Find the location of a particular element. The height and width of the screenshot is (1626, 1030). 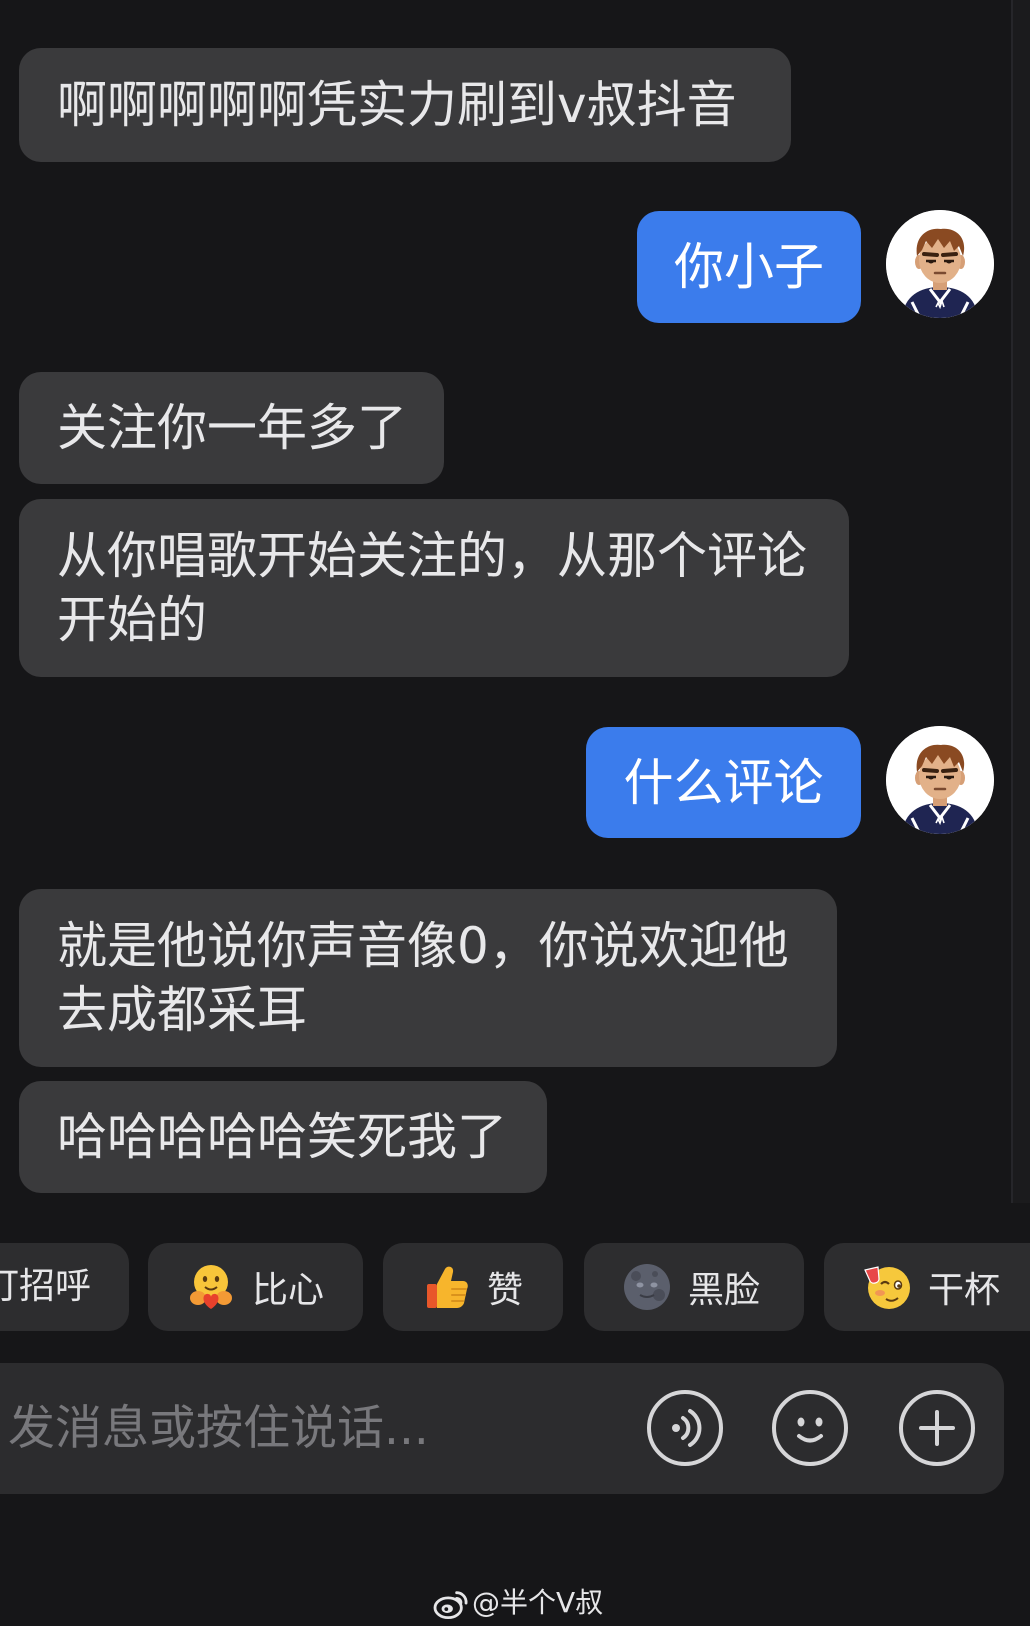

quick-reply-greet: 打招呼 is located at coordinates (64, 1287).